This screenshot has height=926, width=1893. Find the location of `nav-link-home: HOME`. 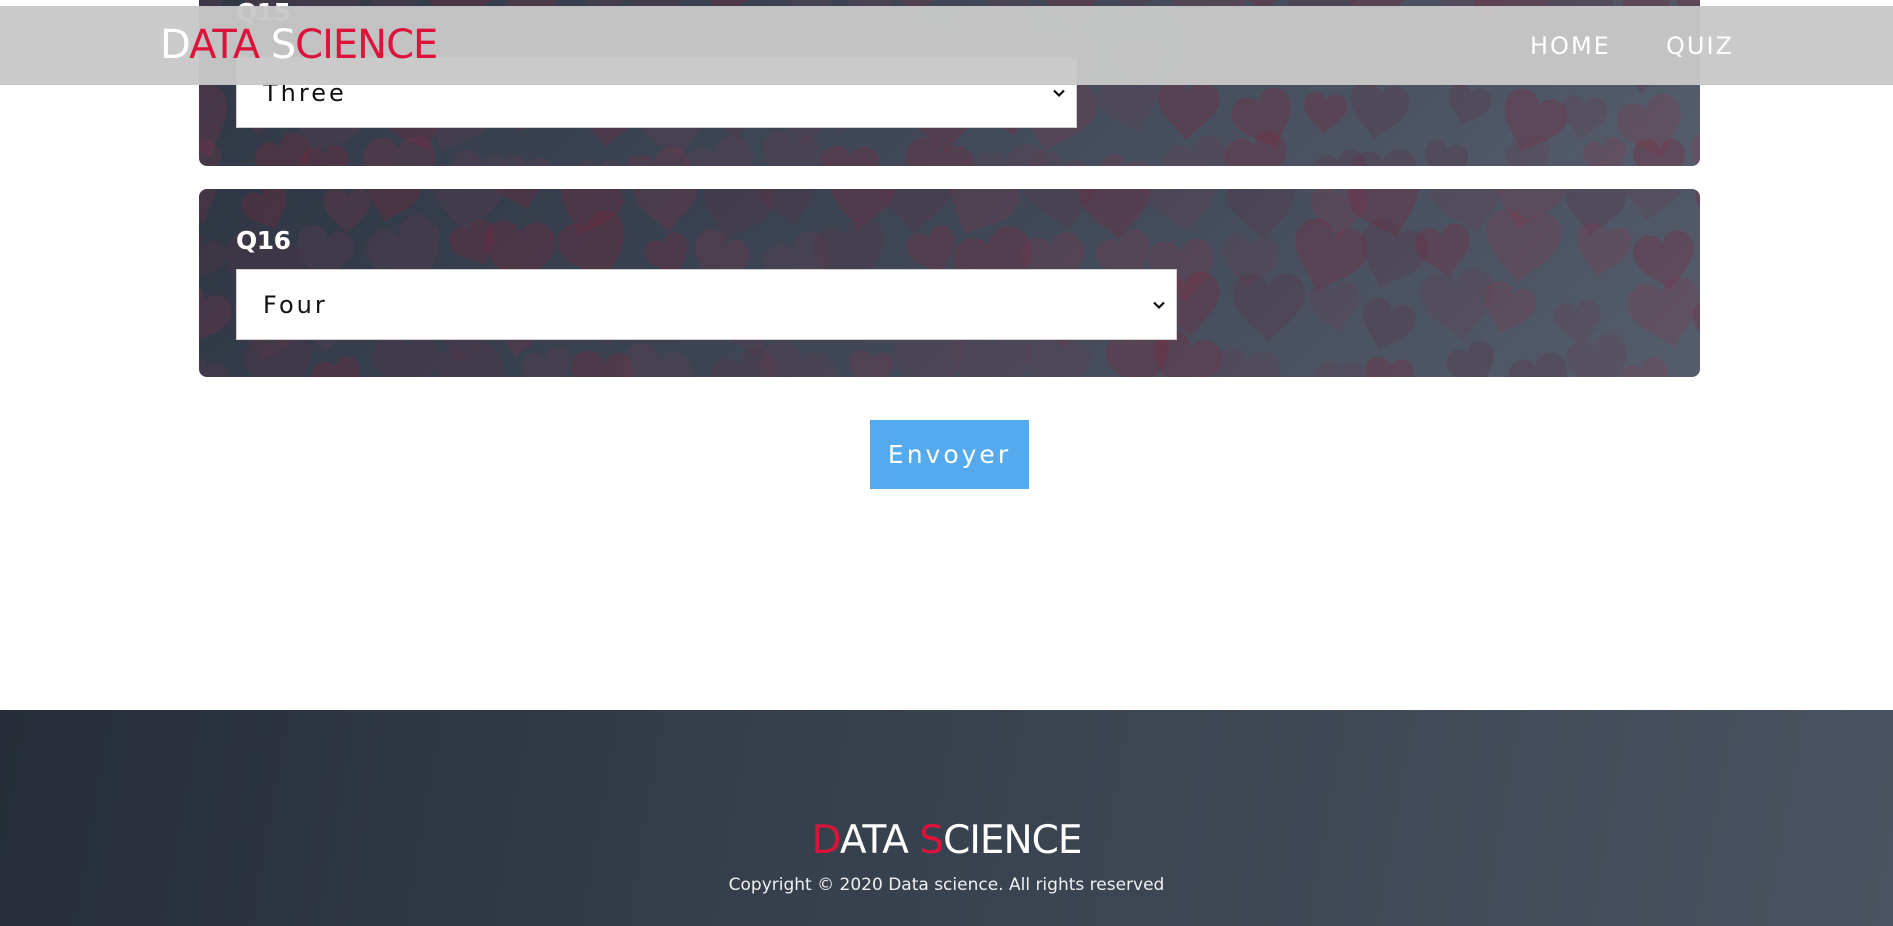

nav-link-home: HOME is located at coordinates (1570, 46).